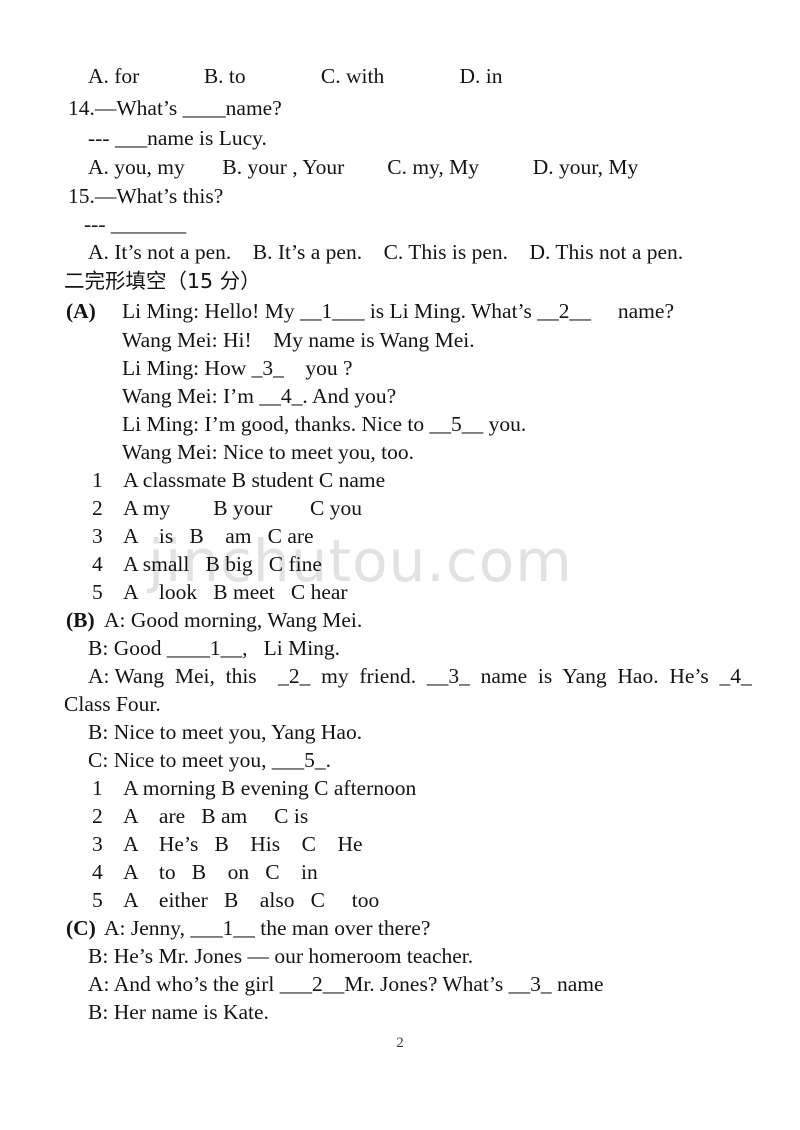  What do you see at coordinates (254, 788) in the screenshot?
I see `part-b-option-1: 1 A morning B evening C afternoon` at bounding box center [254, 788].